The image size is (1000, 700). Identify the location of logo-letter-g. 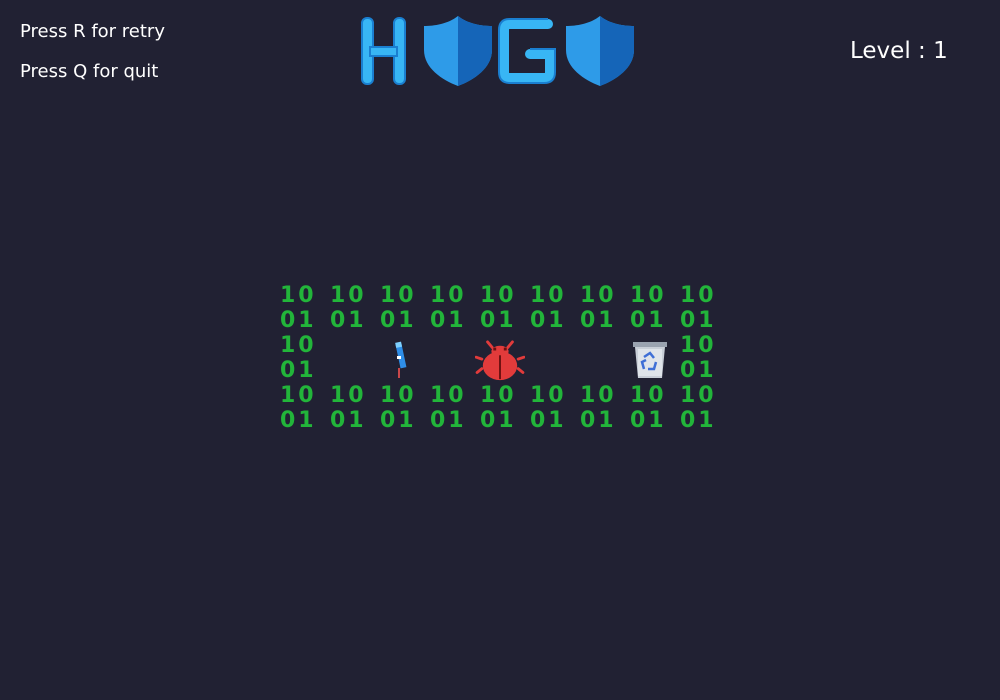
(527, 51).